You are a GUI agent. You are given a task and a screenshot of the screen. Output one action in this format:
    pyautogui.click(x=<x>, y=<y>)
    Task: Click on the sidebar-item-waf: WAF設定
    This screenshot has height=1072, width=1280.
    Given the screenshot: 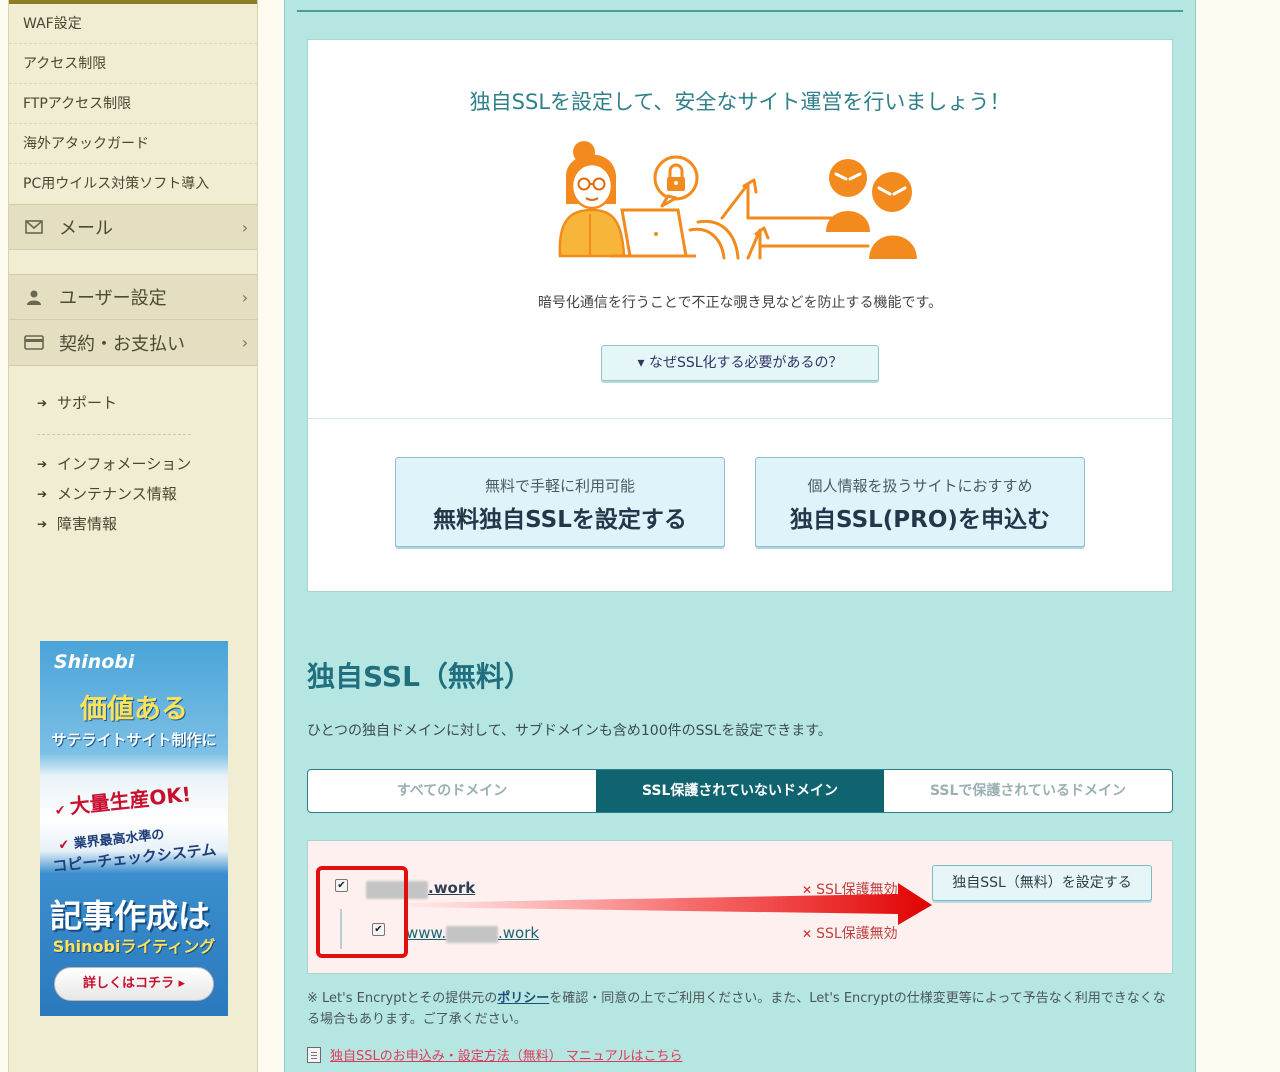 What is the action you would take?
    pyautogui.click(x=133, y=24)
    